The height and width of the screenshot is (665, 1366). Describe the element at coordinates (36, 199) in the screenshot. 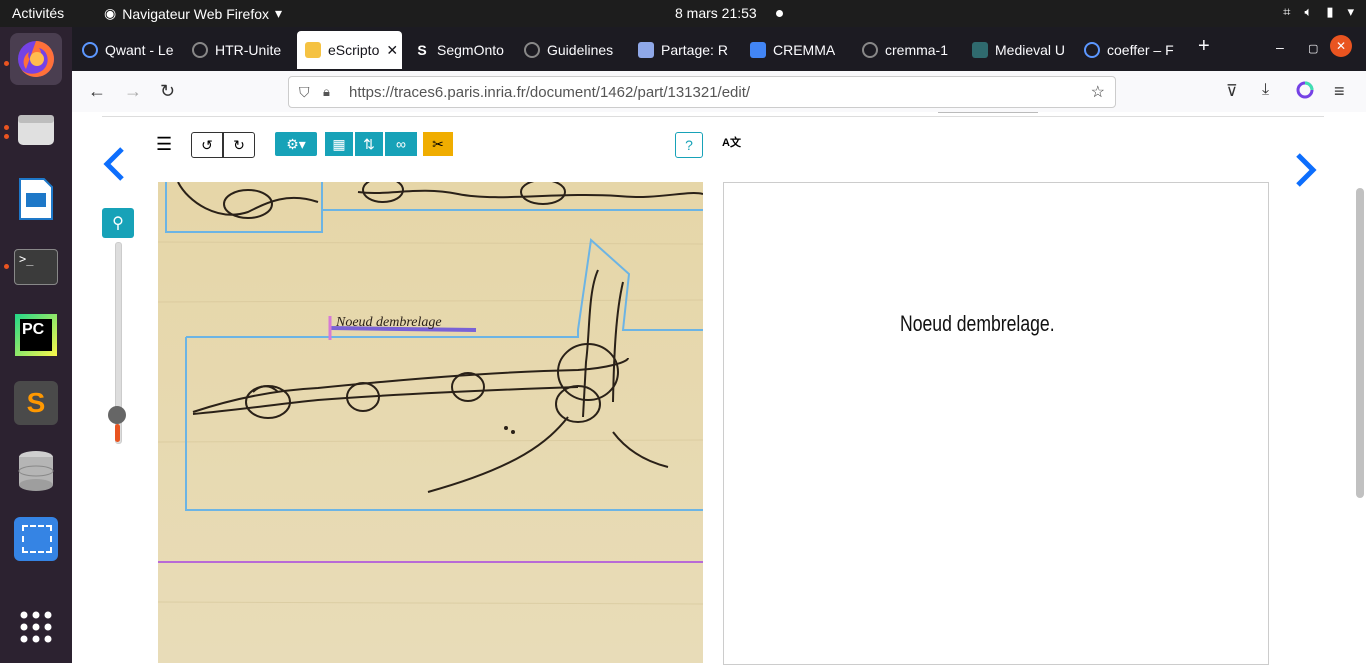

I see `writer-icon` at that location.